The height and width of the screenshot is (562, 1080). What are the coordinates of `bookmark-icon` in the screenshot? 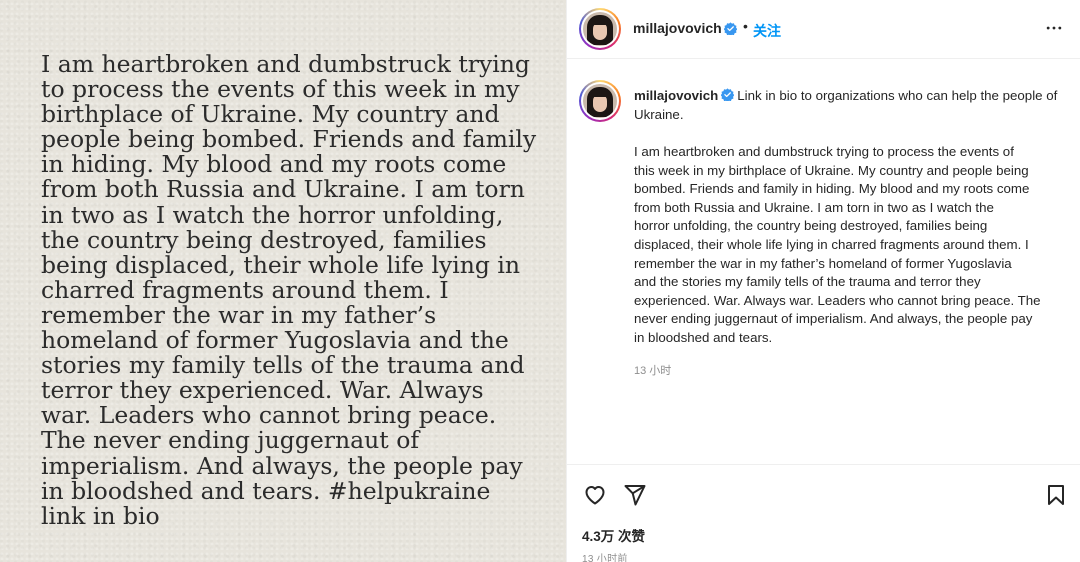 It's located at (1056, 495).